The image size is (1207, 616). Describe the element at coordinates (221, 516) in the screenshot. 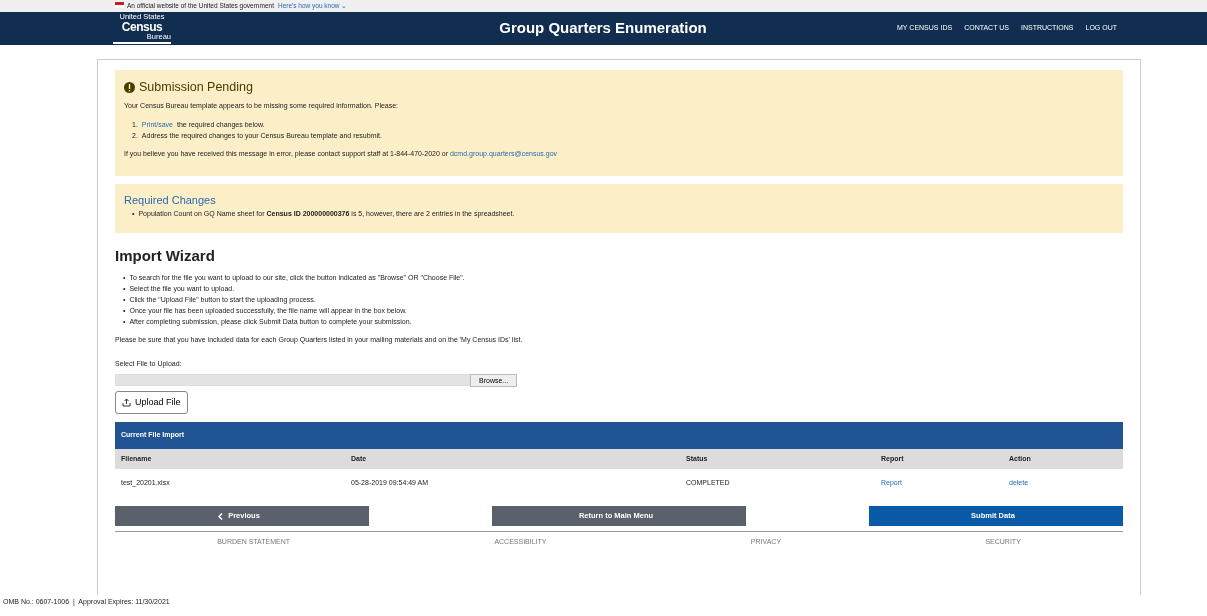

I see `chevron-icon` at that location.